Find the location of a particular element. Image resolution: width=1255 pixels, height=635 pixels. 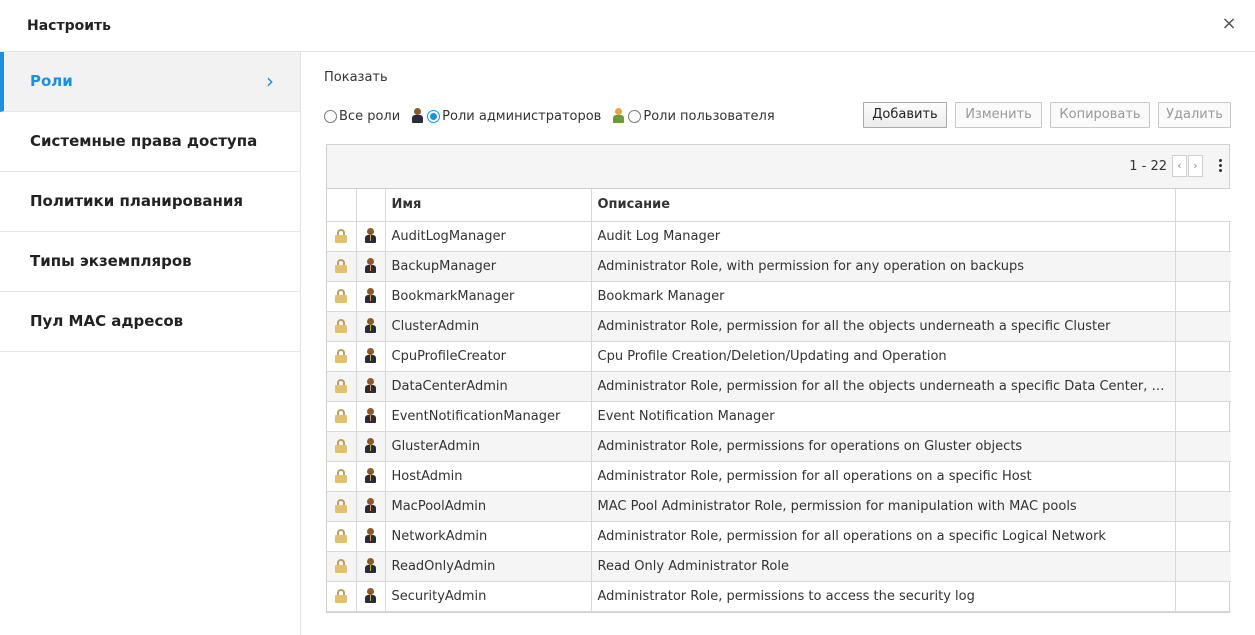

kebab-menu-icon is located at coordinates (1220, 166).